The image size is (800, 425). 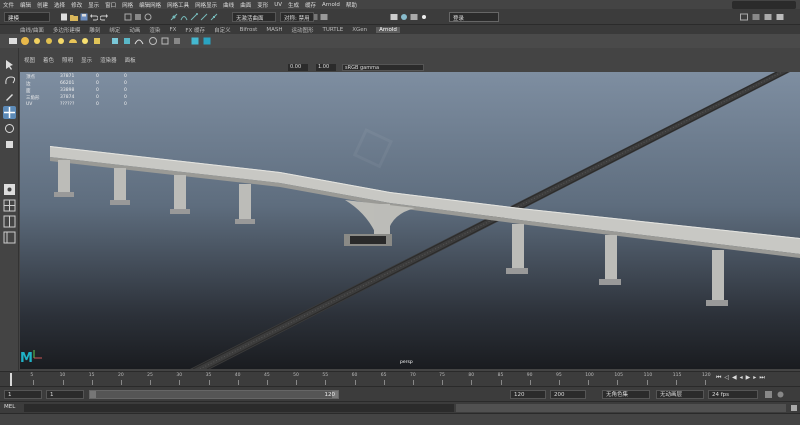 What do you see at coordinates (128, 17) in the screenshot?
I see `select-hierarchy-icon` at bounding box center [128, 17].